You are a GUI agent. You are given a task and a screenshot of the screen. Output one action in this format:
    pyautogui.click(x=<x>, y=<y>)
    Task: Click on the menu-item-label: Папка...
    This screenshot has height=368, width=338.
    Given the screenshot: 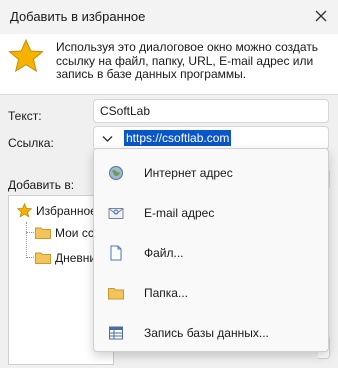 What is the action you would take?
    pyautogui.click(x=166, y=293)
    